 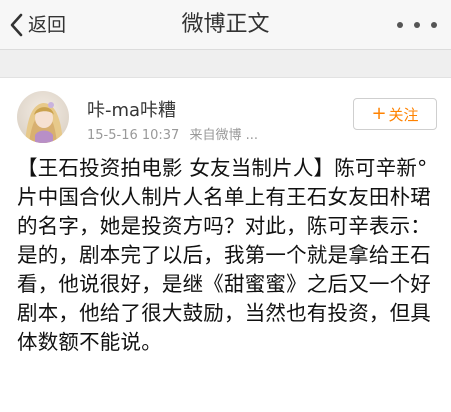 I want to click on plus-icon: +, so click(x=379, y=113).